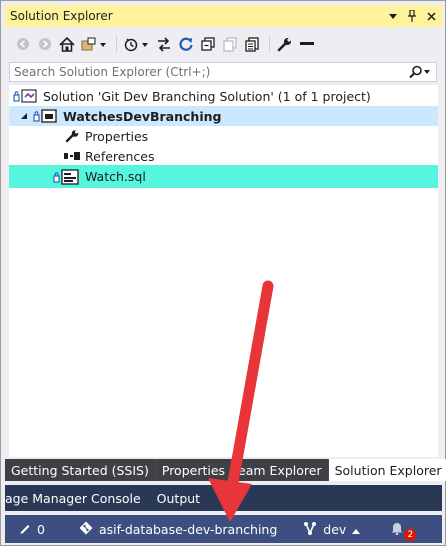 Image resolution: width=446 pixels, height=546 pixels. What do you see at coordinates (285, 44) in the screenshot?
I see `properties-wrench-icon` at bounding box center [285, 44].